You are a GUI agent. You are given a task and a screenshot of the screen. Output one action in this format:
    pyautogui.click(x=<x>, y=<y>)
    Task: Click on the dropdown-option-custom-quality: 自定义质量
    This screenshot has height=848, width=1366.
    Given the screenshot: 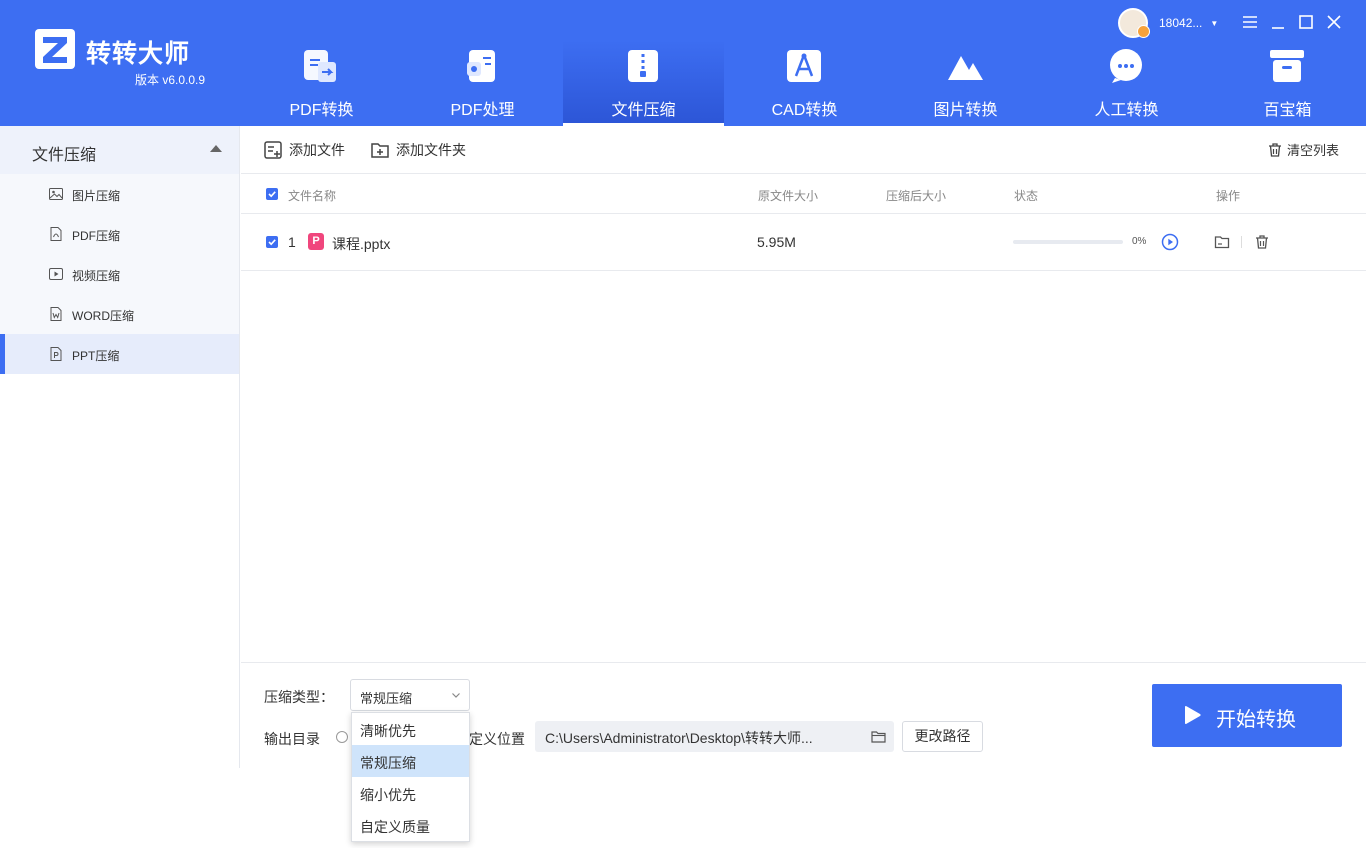 What is the action you would take?
    pyautogui.click(x=410, y=825)
    